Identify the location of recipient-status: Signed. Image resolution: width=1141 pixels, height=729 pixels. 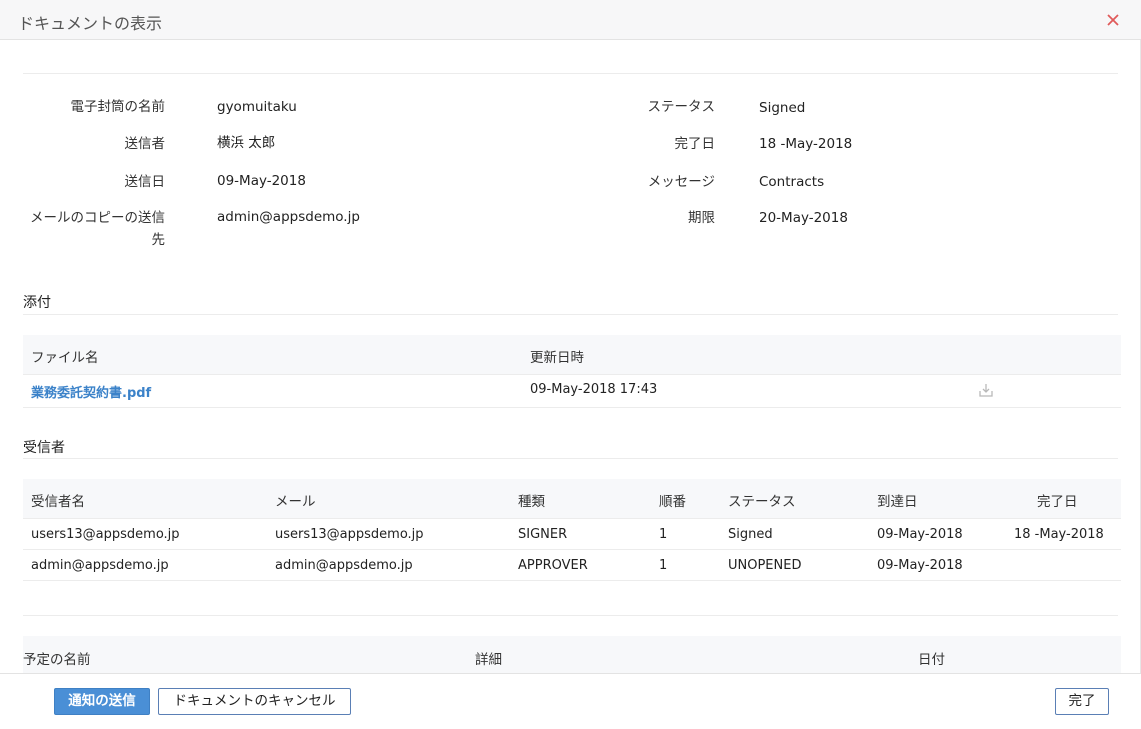
(750, 534).